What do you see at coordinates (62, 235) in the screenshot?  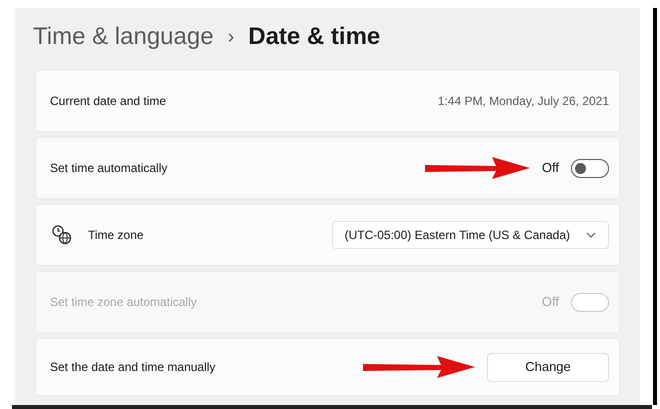 I see `clock-globe-icon` at bounding box center [62, 235].